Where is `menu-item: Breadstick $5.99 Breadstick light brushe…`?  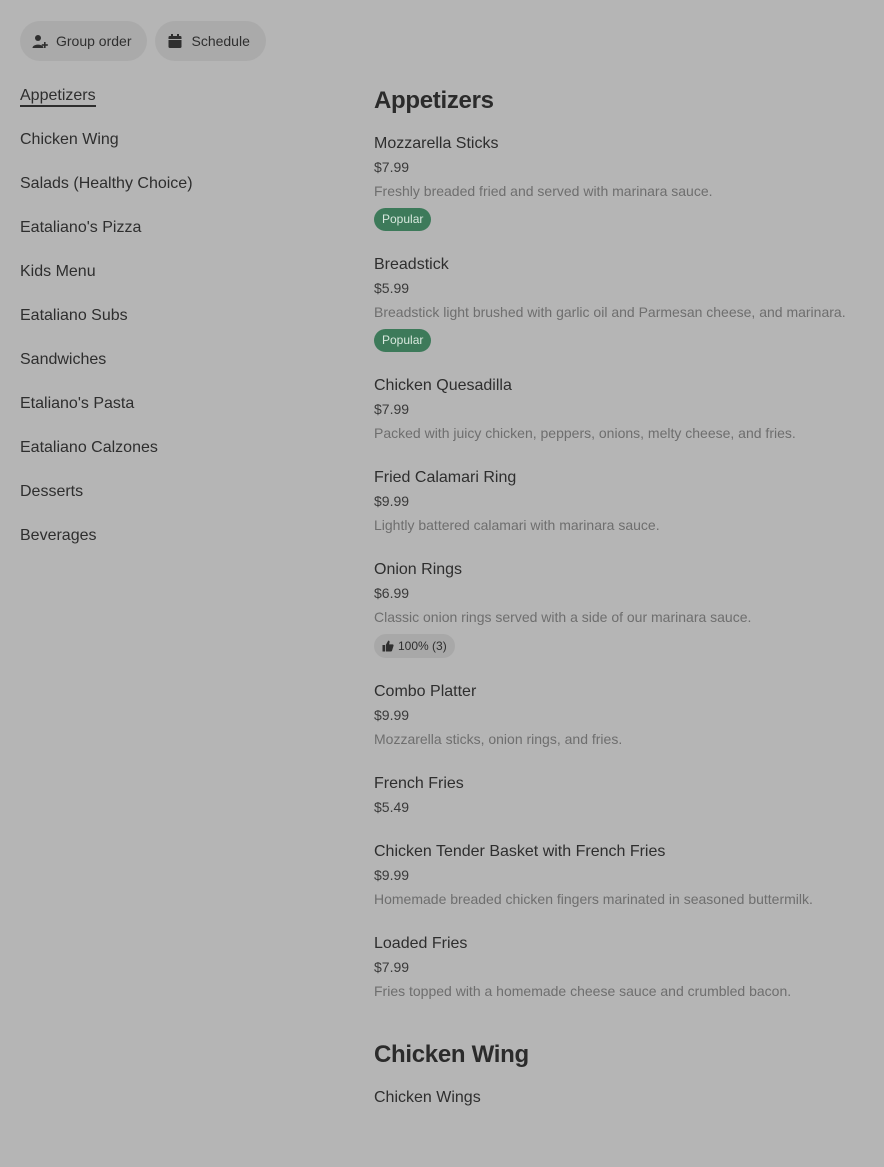
menu-item: Breadstick $5.99 Breadstick light brushe… is located at coordinates (624, 303).